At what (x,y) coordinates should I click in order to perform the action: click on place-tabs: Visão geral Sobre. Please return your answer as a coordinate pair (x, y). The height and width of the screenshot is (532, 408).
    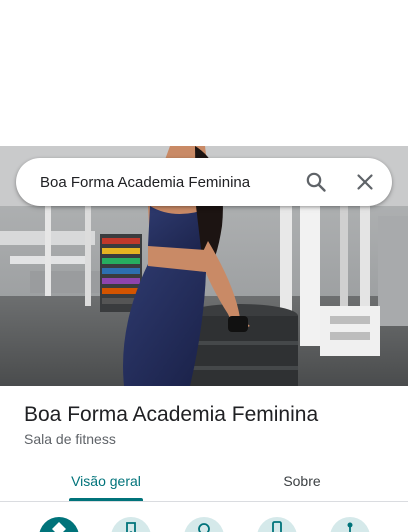
    Looking at the image, I should click on (204, 481).